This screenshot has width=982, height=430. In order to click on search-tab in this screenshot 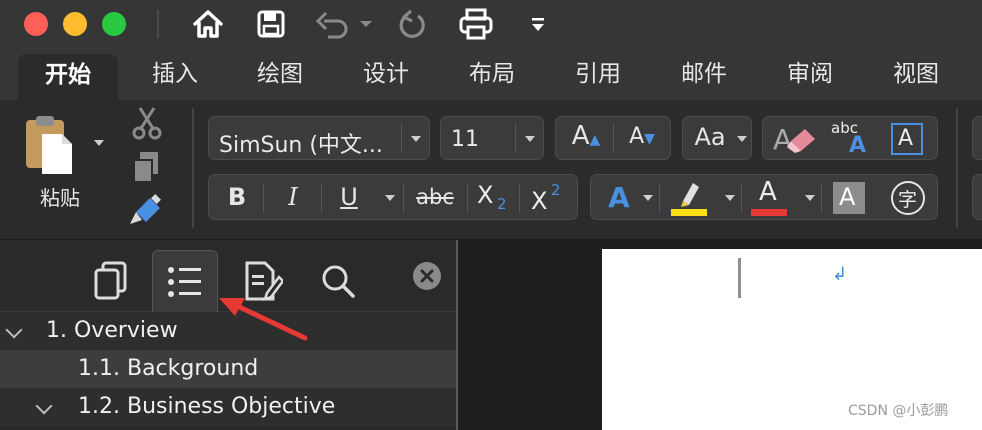, I will do `click(338, 281)`.